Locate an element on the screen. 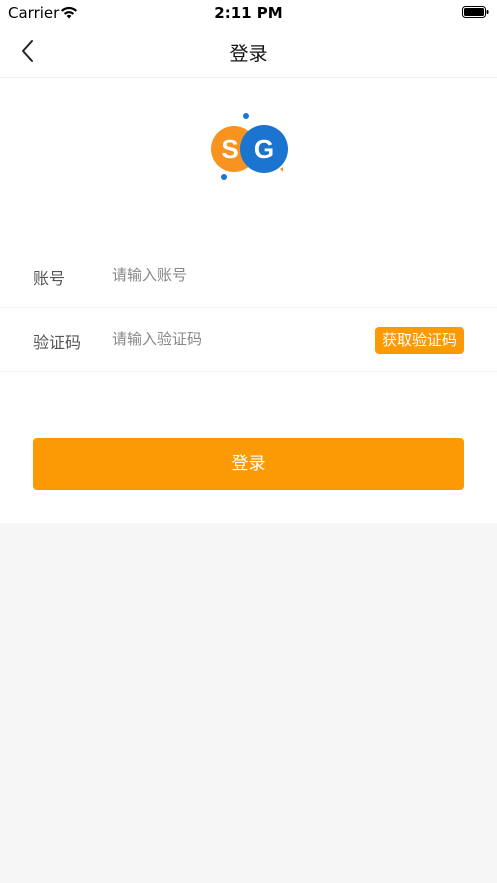  logo-letter-g: G is located at coordinates (264, 149).